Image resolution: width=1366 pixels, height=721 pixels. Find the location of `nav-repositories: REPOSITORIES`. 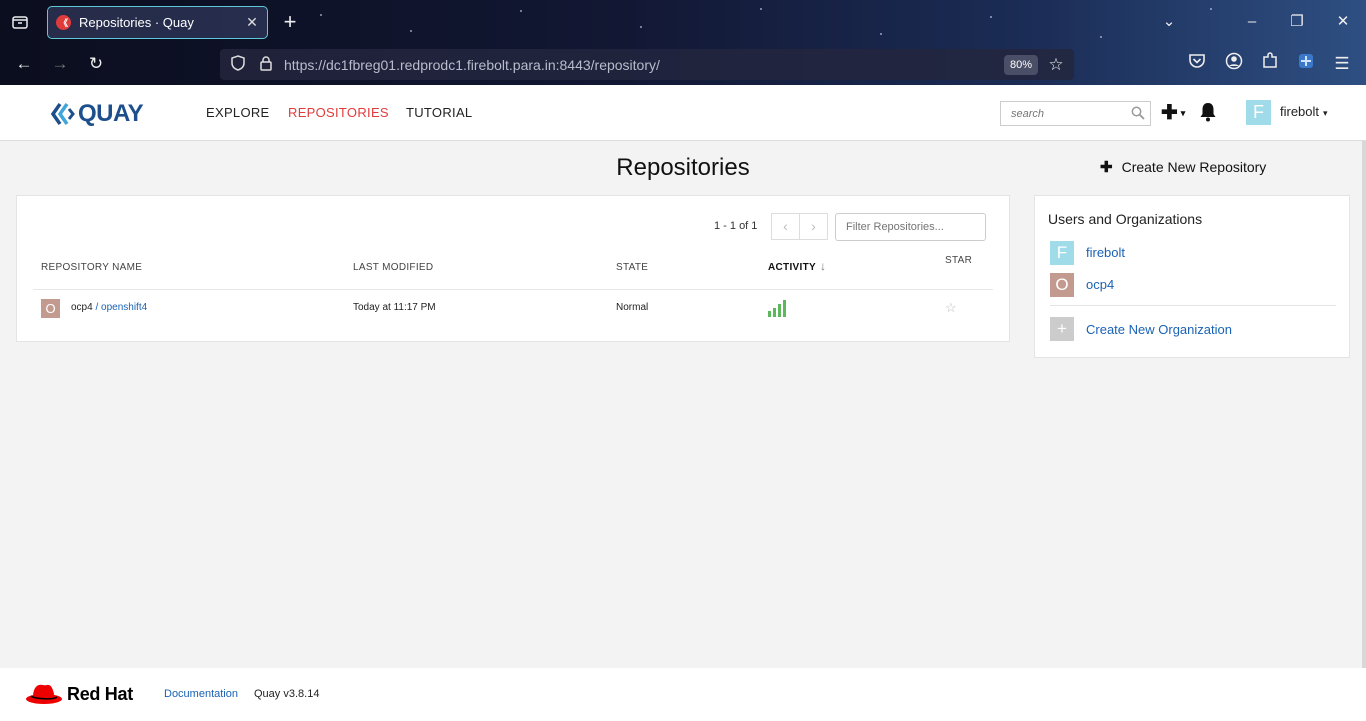

nav-repositories: REPOSITORIES is located at coordinates (338, 112).